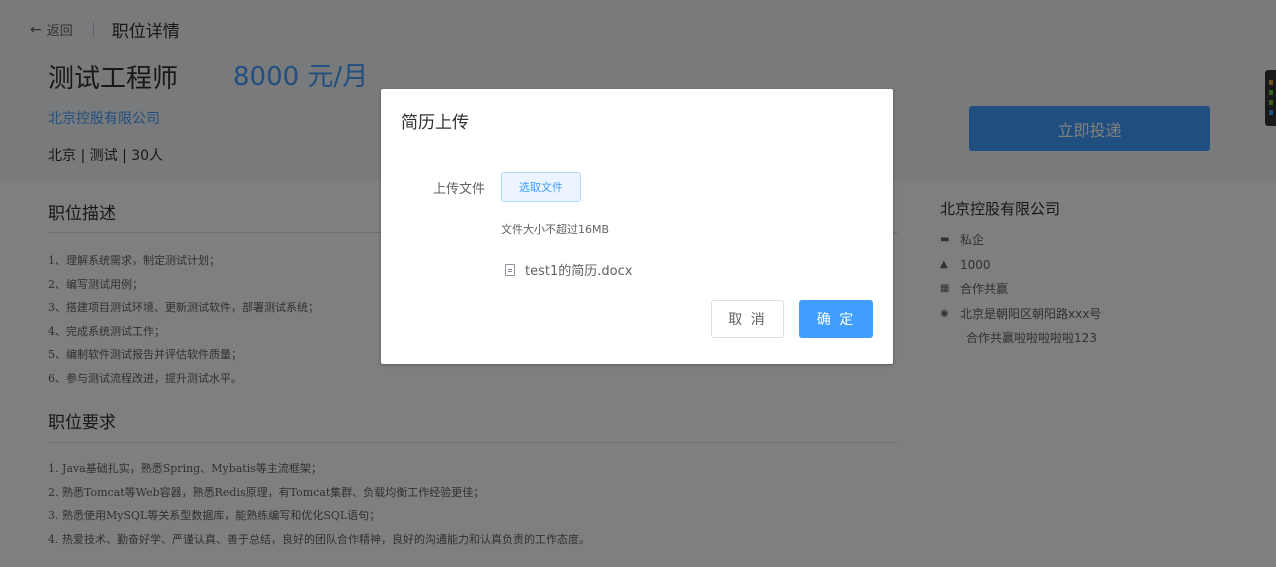  I want to click on confirm-button: 确 定, so click(836, 319).